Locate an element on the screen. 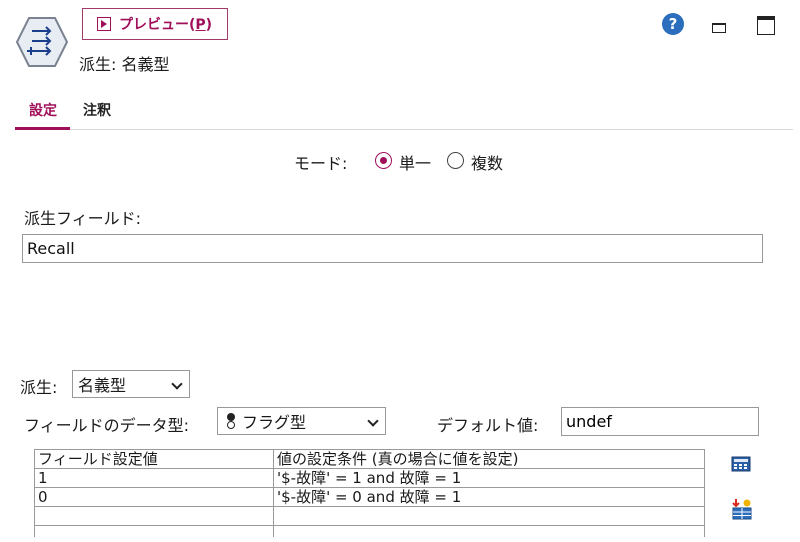 Image resolution: width=800 pixels, height=542 pixels. table-cell: 1 is located at coordinates (154, 478).